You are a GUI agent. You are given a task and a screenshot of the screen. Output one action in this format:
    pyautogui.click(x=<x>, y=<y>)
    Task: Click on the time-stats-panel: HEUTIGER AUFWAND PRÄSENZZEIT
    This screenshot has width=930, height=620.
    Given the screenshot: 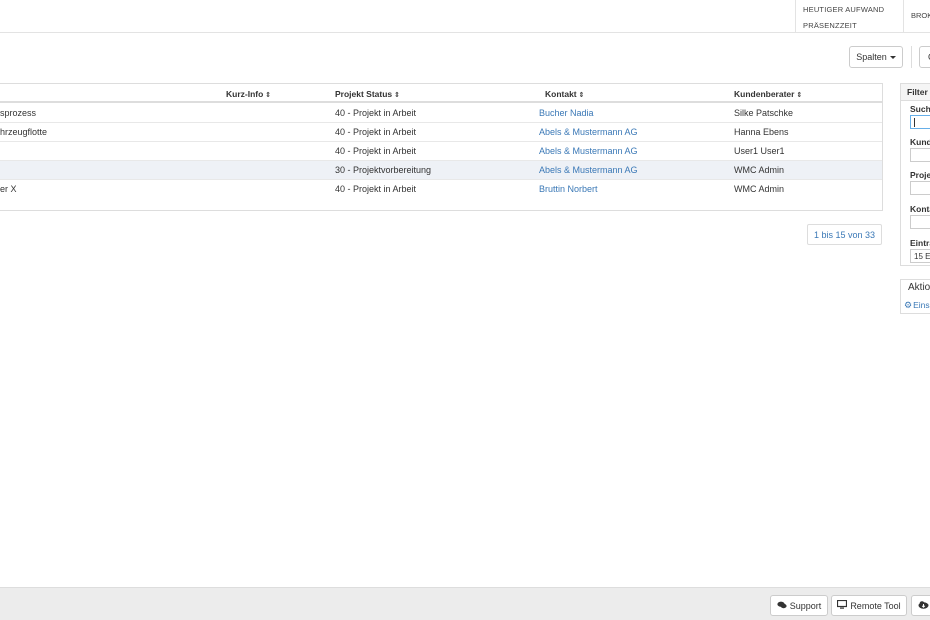 What is the action you would take?
    pyautogui.click(x=849, y=16)
    